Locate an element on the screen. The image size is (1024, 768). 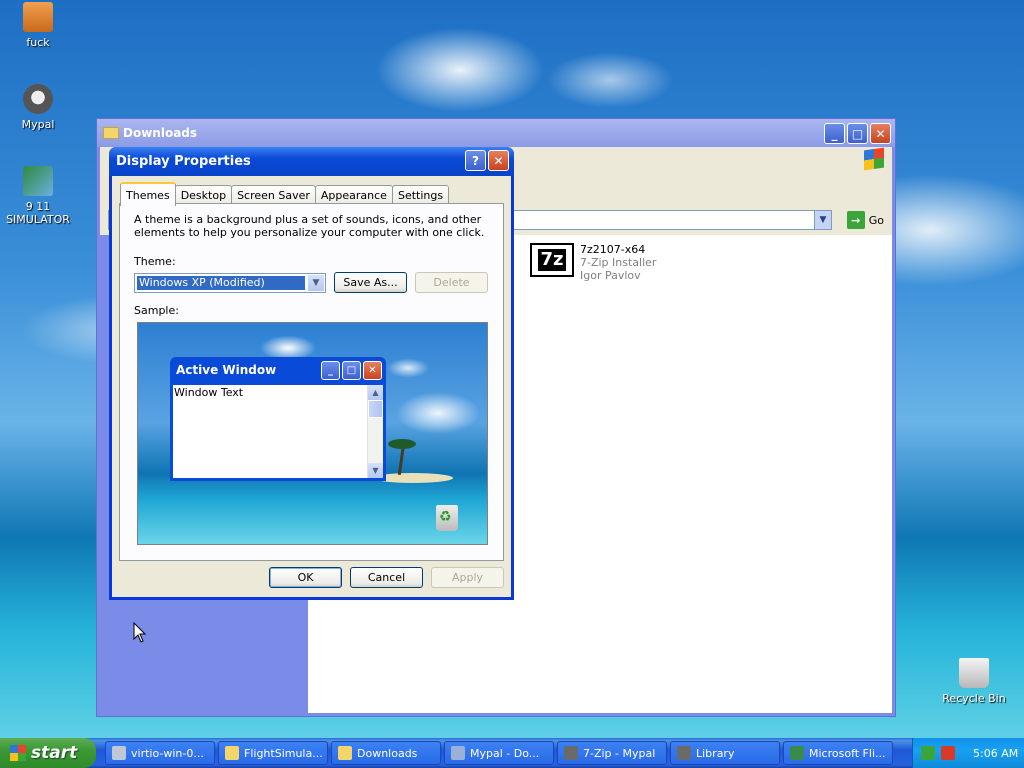
theme-sample-preview: Active Window _ □ ✕ Window Text ▲ ▼ is located at coordinates (312, 433).